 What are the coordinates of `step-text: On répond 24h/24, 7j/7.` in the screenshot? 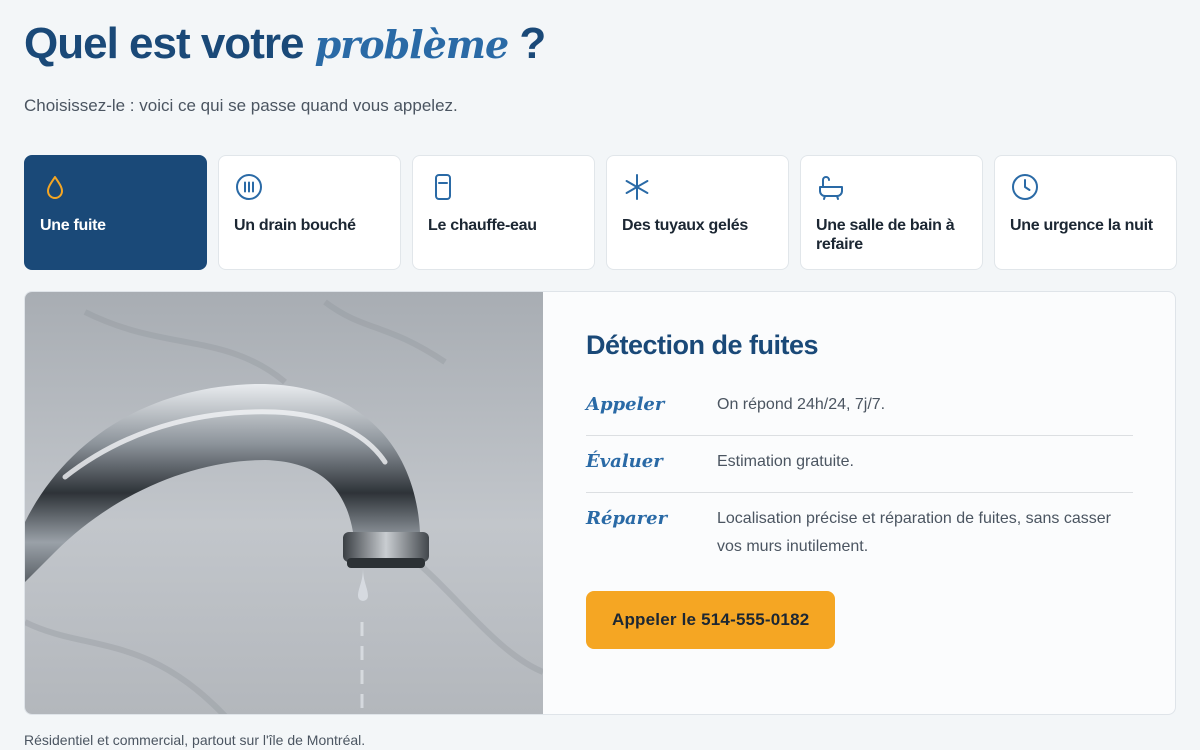 It's located at (801, 404).